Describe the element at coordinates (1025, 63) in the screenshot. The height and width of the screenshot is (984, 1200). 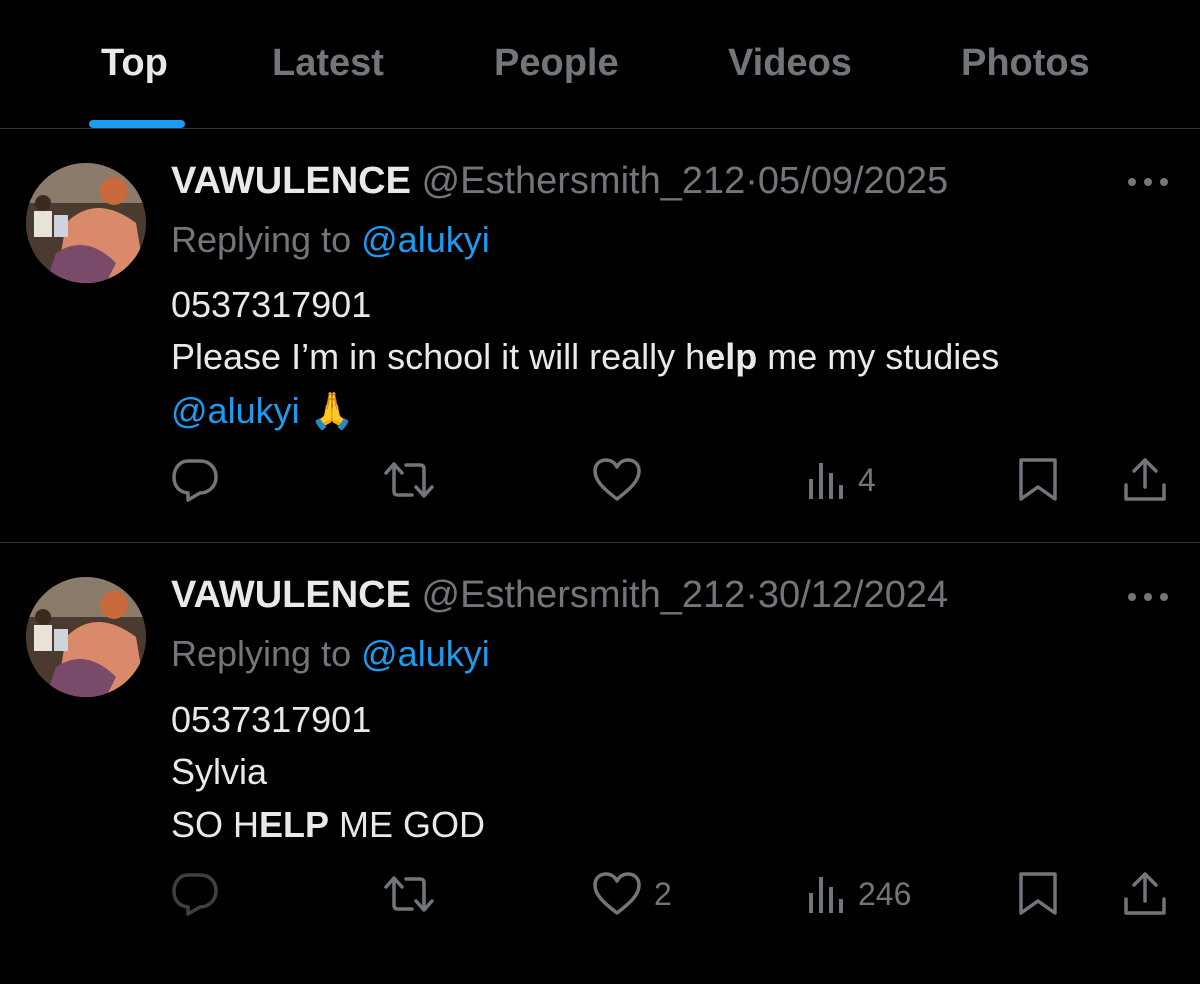
I see `tab-photos: Photos` at that location.